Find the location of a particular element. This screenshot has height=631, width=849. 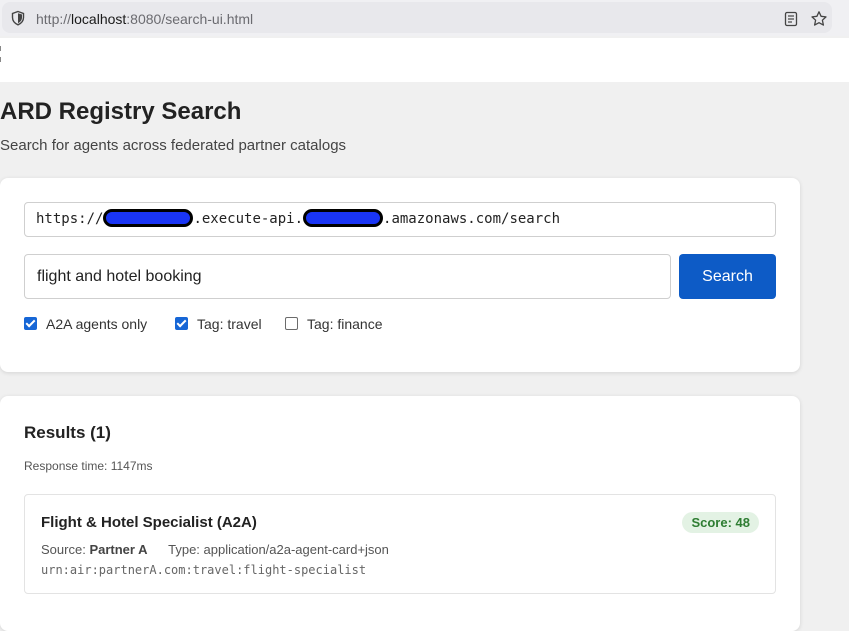

filter-label: Tag: finance is located at coordinates (345, 324).